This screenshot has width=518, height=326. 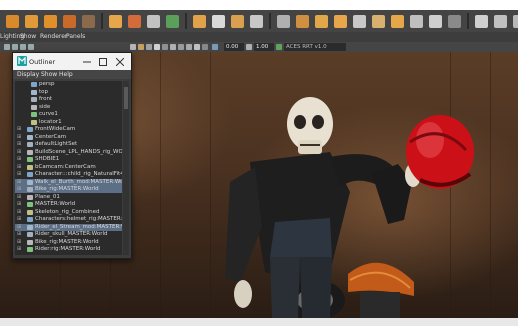 I want to click on outliner-row: ⊞ bCamcam:CenterCam, so click(x=68, y=167).